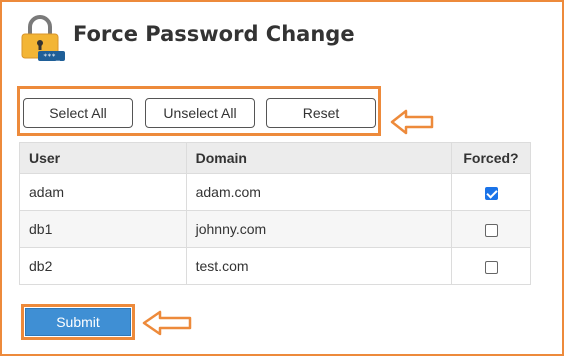 The image size is (564, 356). I want to click on table-row: db2 test.com, so click(275, 266).